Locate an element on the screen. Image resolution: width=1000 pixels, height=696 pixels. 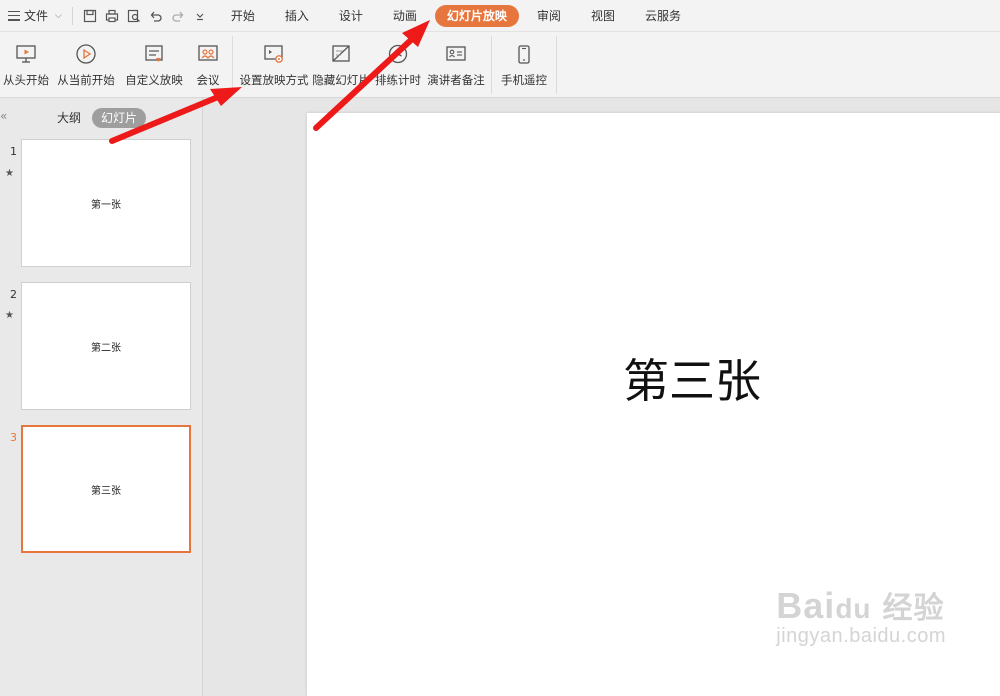
phone-remote-button: 手机遥控 is located at coordinates (524, 65).